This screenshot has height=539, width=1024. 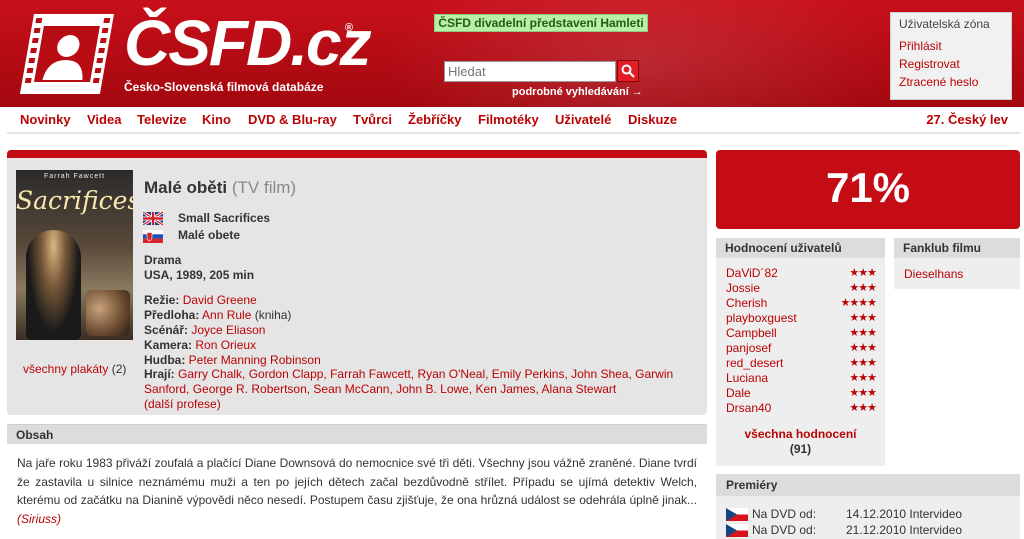 What do you see at coordinates (182, 404) in the screenshot?
I see `more-professions-link: (další profese)` at bounding box center [182, 404].